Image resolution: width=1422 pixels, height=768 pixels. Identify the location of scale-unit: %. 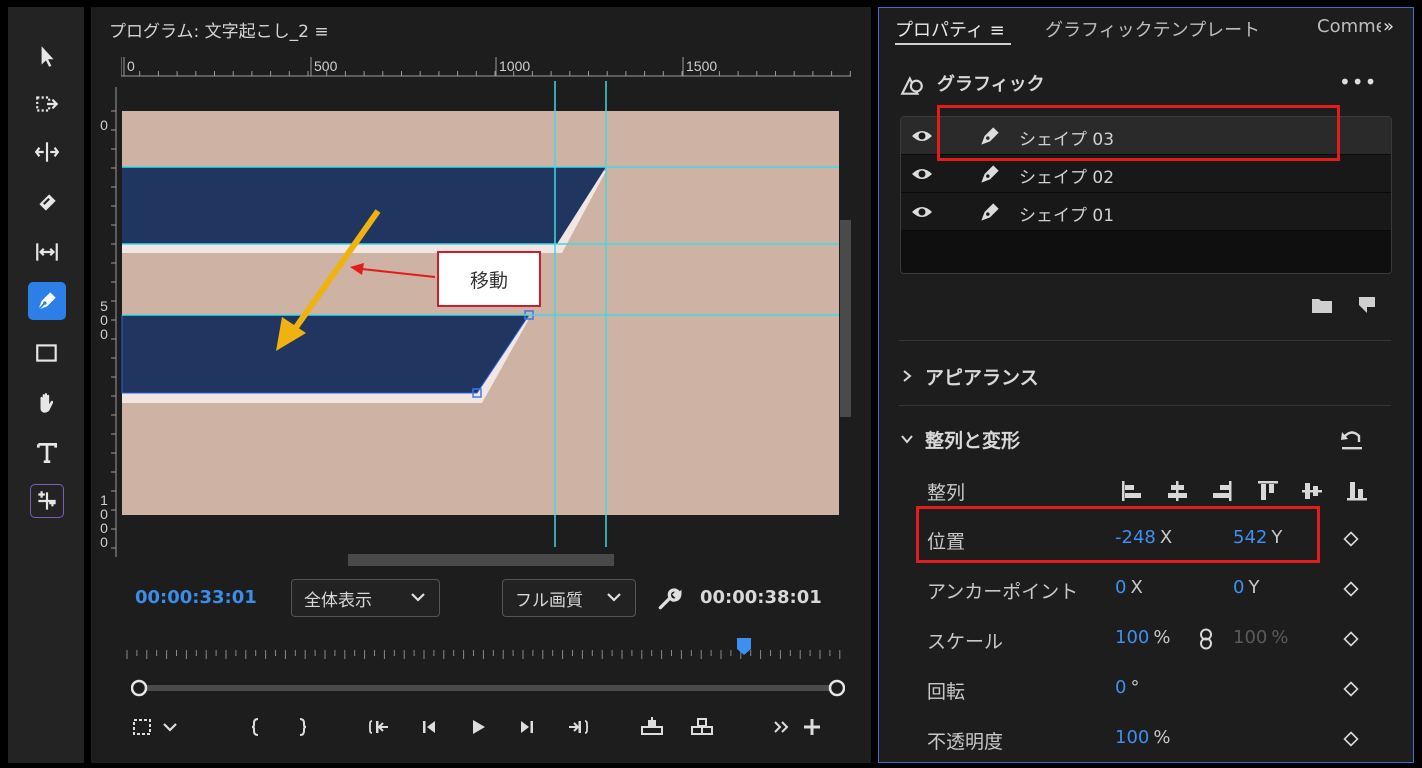
(1162, 637).